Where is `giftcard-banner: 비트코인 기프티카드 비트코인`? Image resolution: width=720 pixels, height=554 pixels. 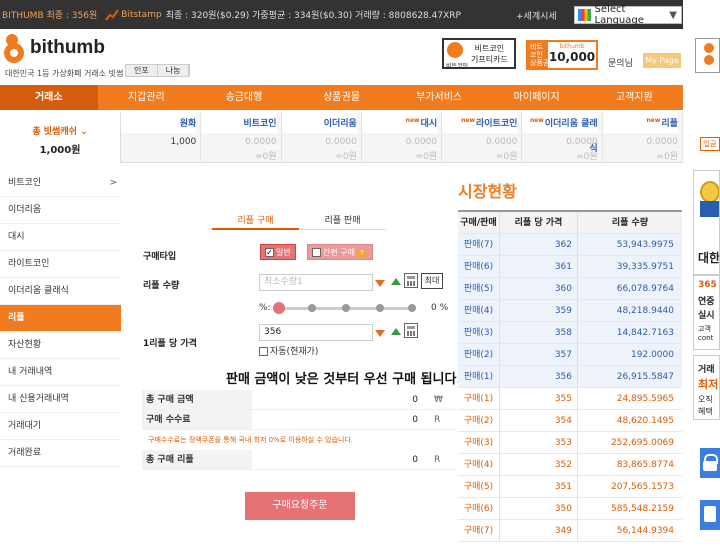 giftcard-banner: 비트코인 기프티카드 비트코인 is located at coordinates (479, 54).